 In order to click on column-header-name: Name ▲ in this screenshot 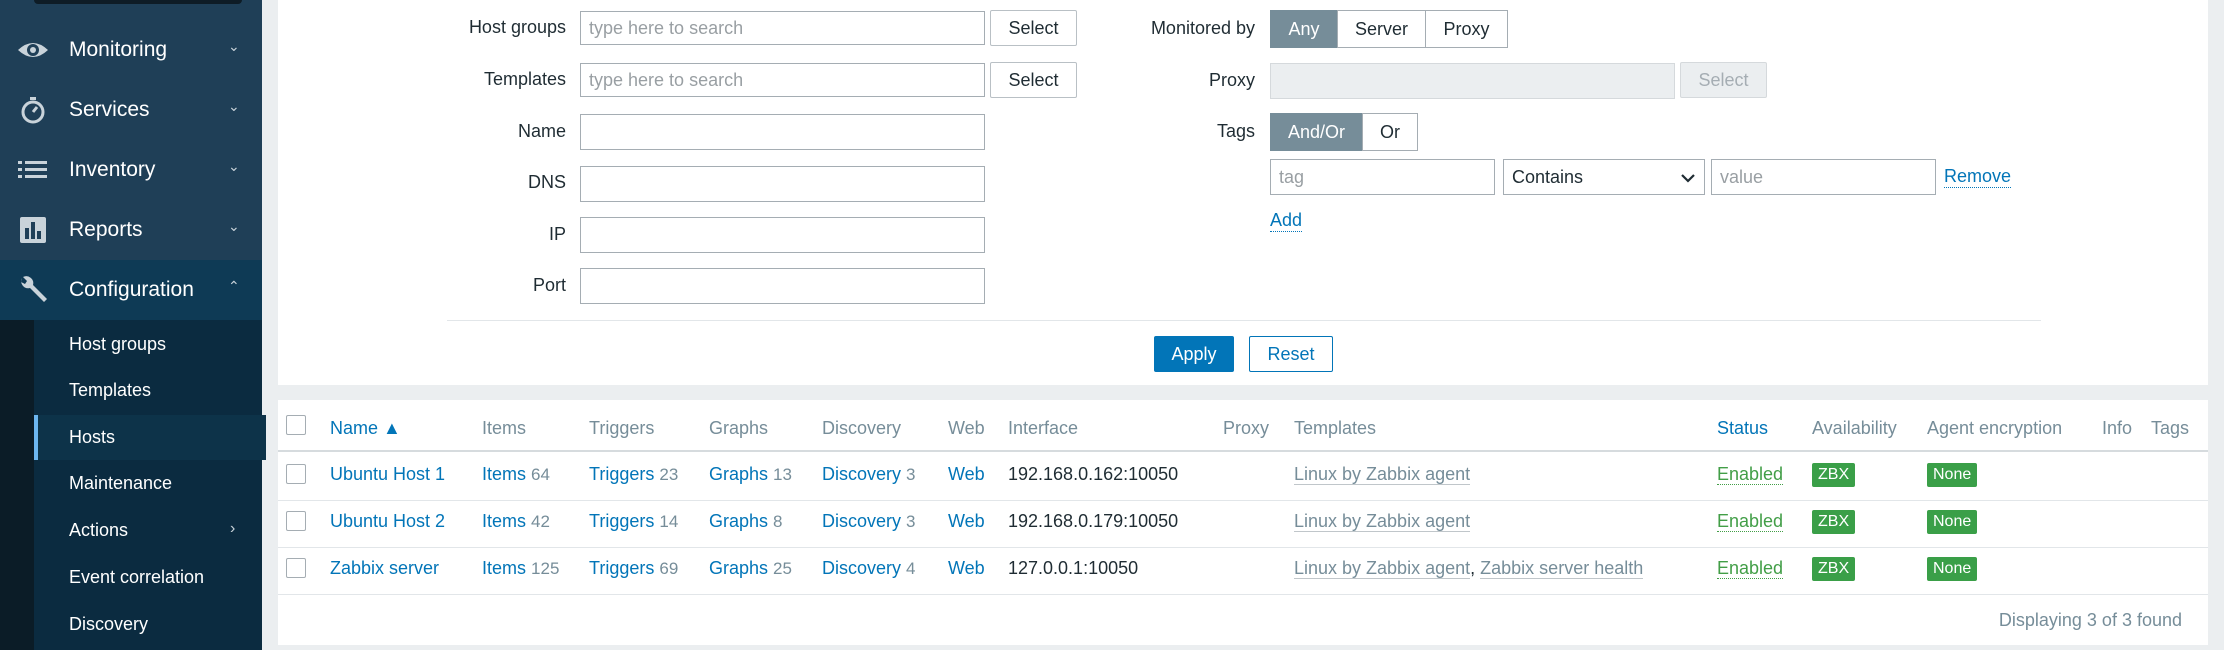, I will do `click(365, 428)`.